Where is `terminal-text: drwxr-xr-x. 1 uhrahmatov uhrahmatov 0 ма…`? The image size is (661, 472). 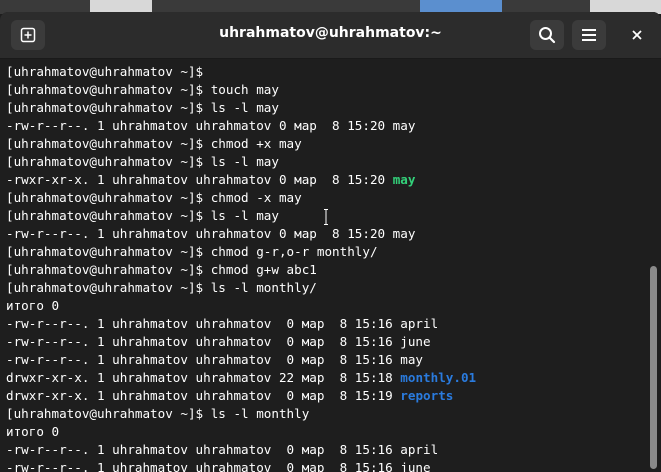 terminal-text: drwxr-xr-x. 1 uhrahmatov uhrahmatov 0 ма… is located at coordinates (203, 395).